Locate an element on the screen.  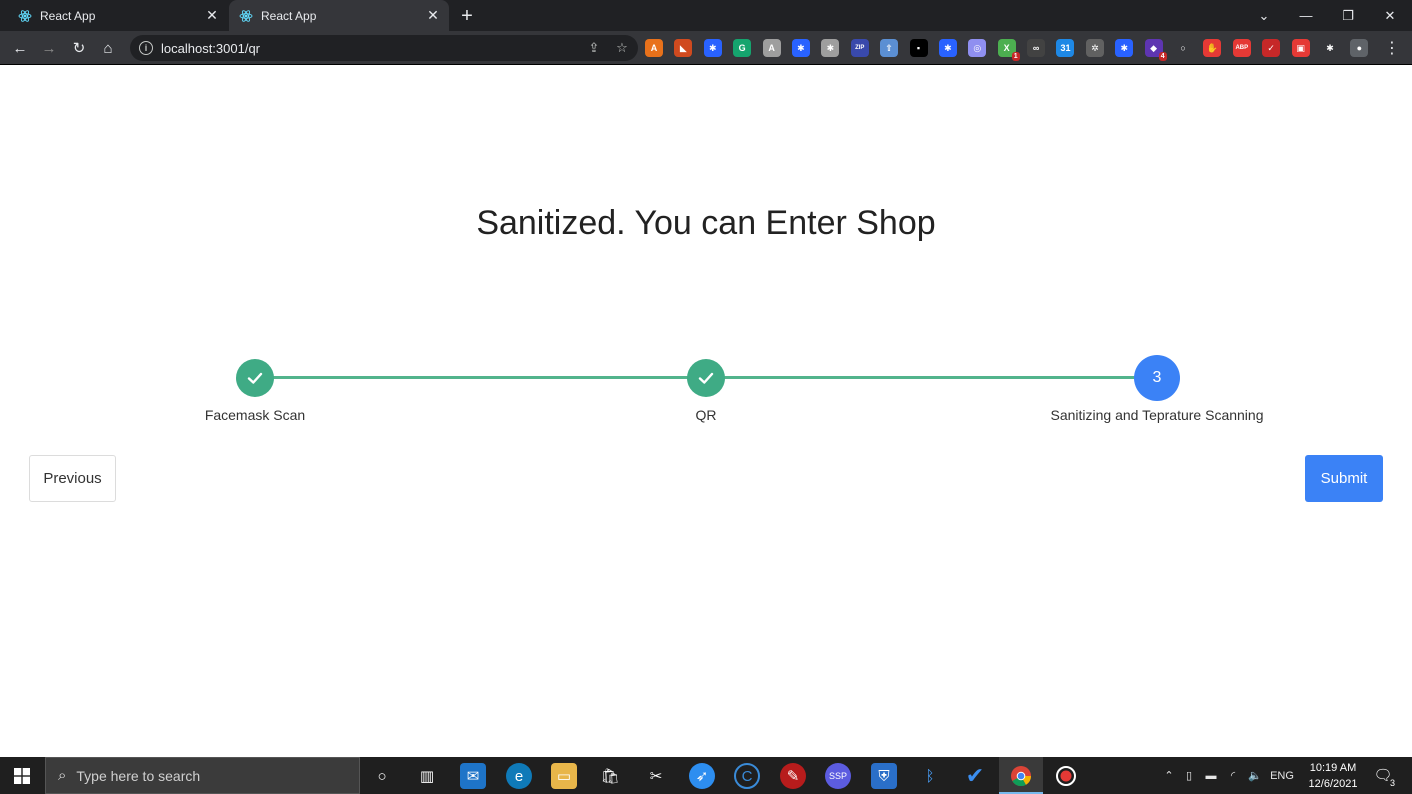
tab-strip: React App ✕ React App ✕ + ⌄ — ❐ ✕ is located at coordinates (706, 15).